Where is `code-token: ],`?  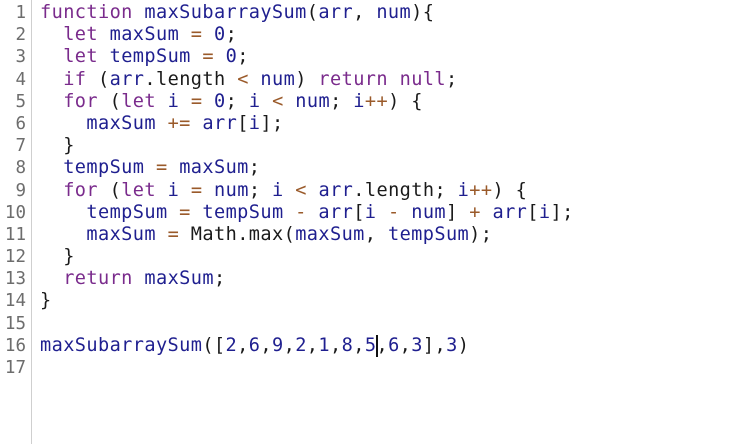 code-token: ], is located at coordinates (434, 345).